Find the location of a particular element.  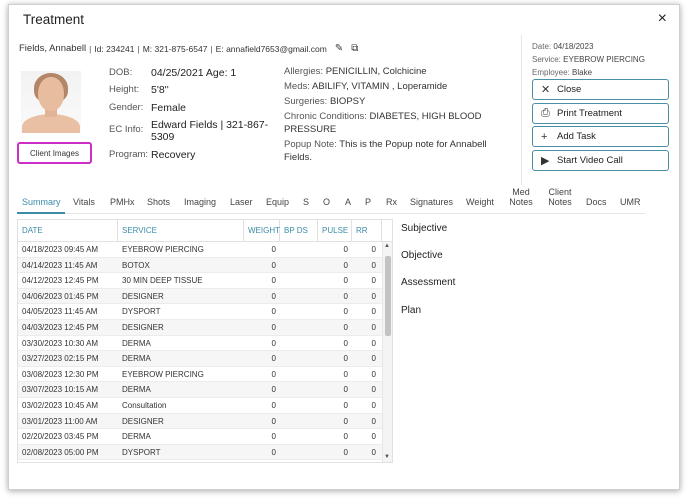

table-row: 04/18/2023 09:45 AM EYEBROW PIERCING 0 0 0 is located at coordinates (200, 250).